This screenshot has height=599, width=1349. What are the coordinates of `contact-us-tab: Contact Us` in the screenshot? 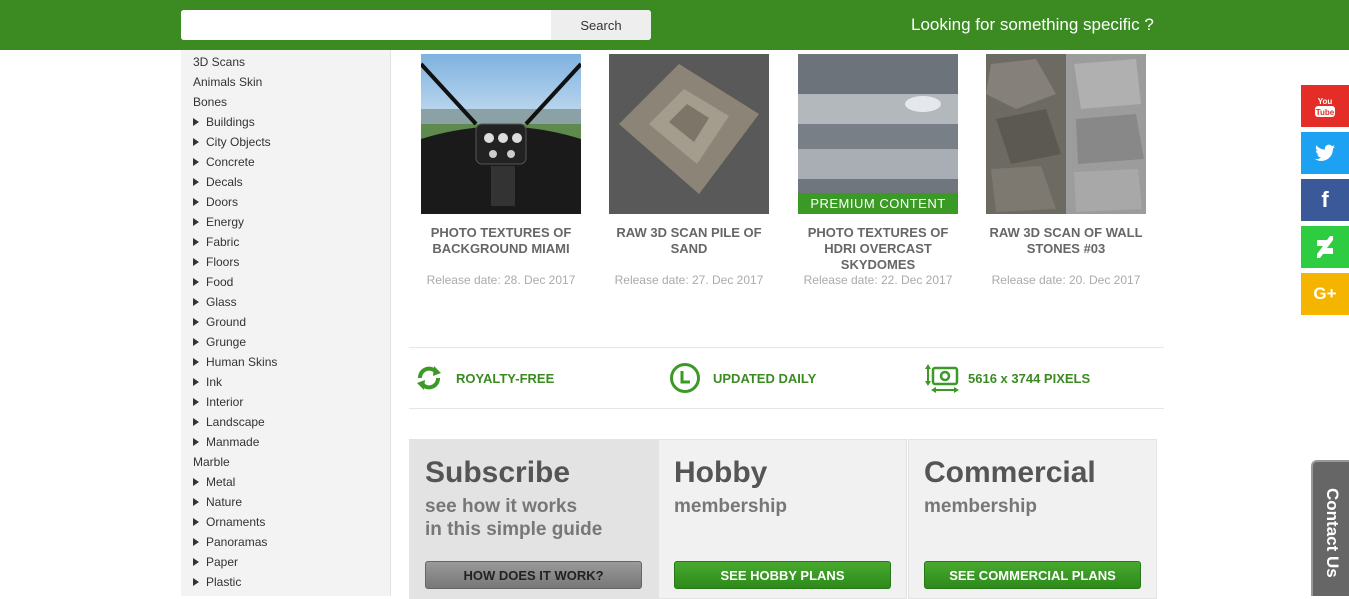 It's located at (1330, 528).